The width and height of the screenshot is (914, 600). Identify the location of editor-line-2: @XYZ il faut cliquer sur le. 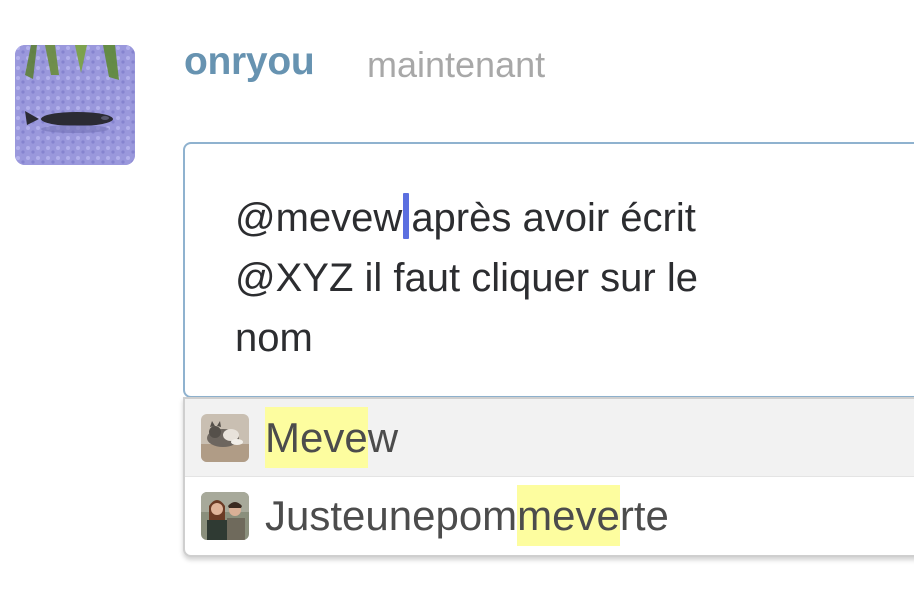
(466, 278).